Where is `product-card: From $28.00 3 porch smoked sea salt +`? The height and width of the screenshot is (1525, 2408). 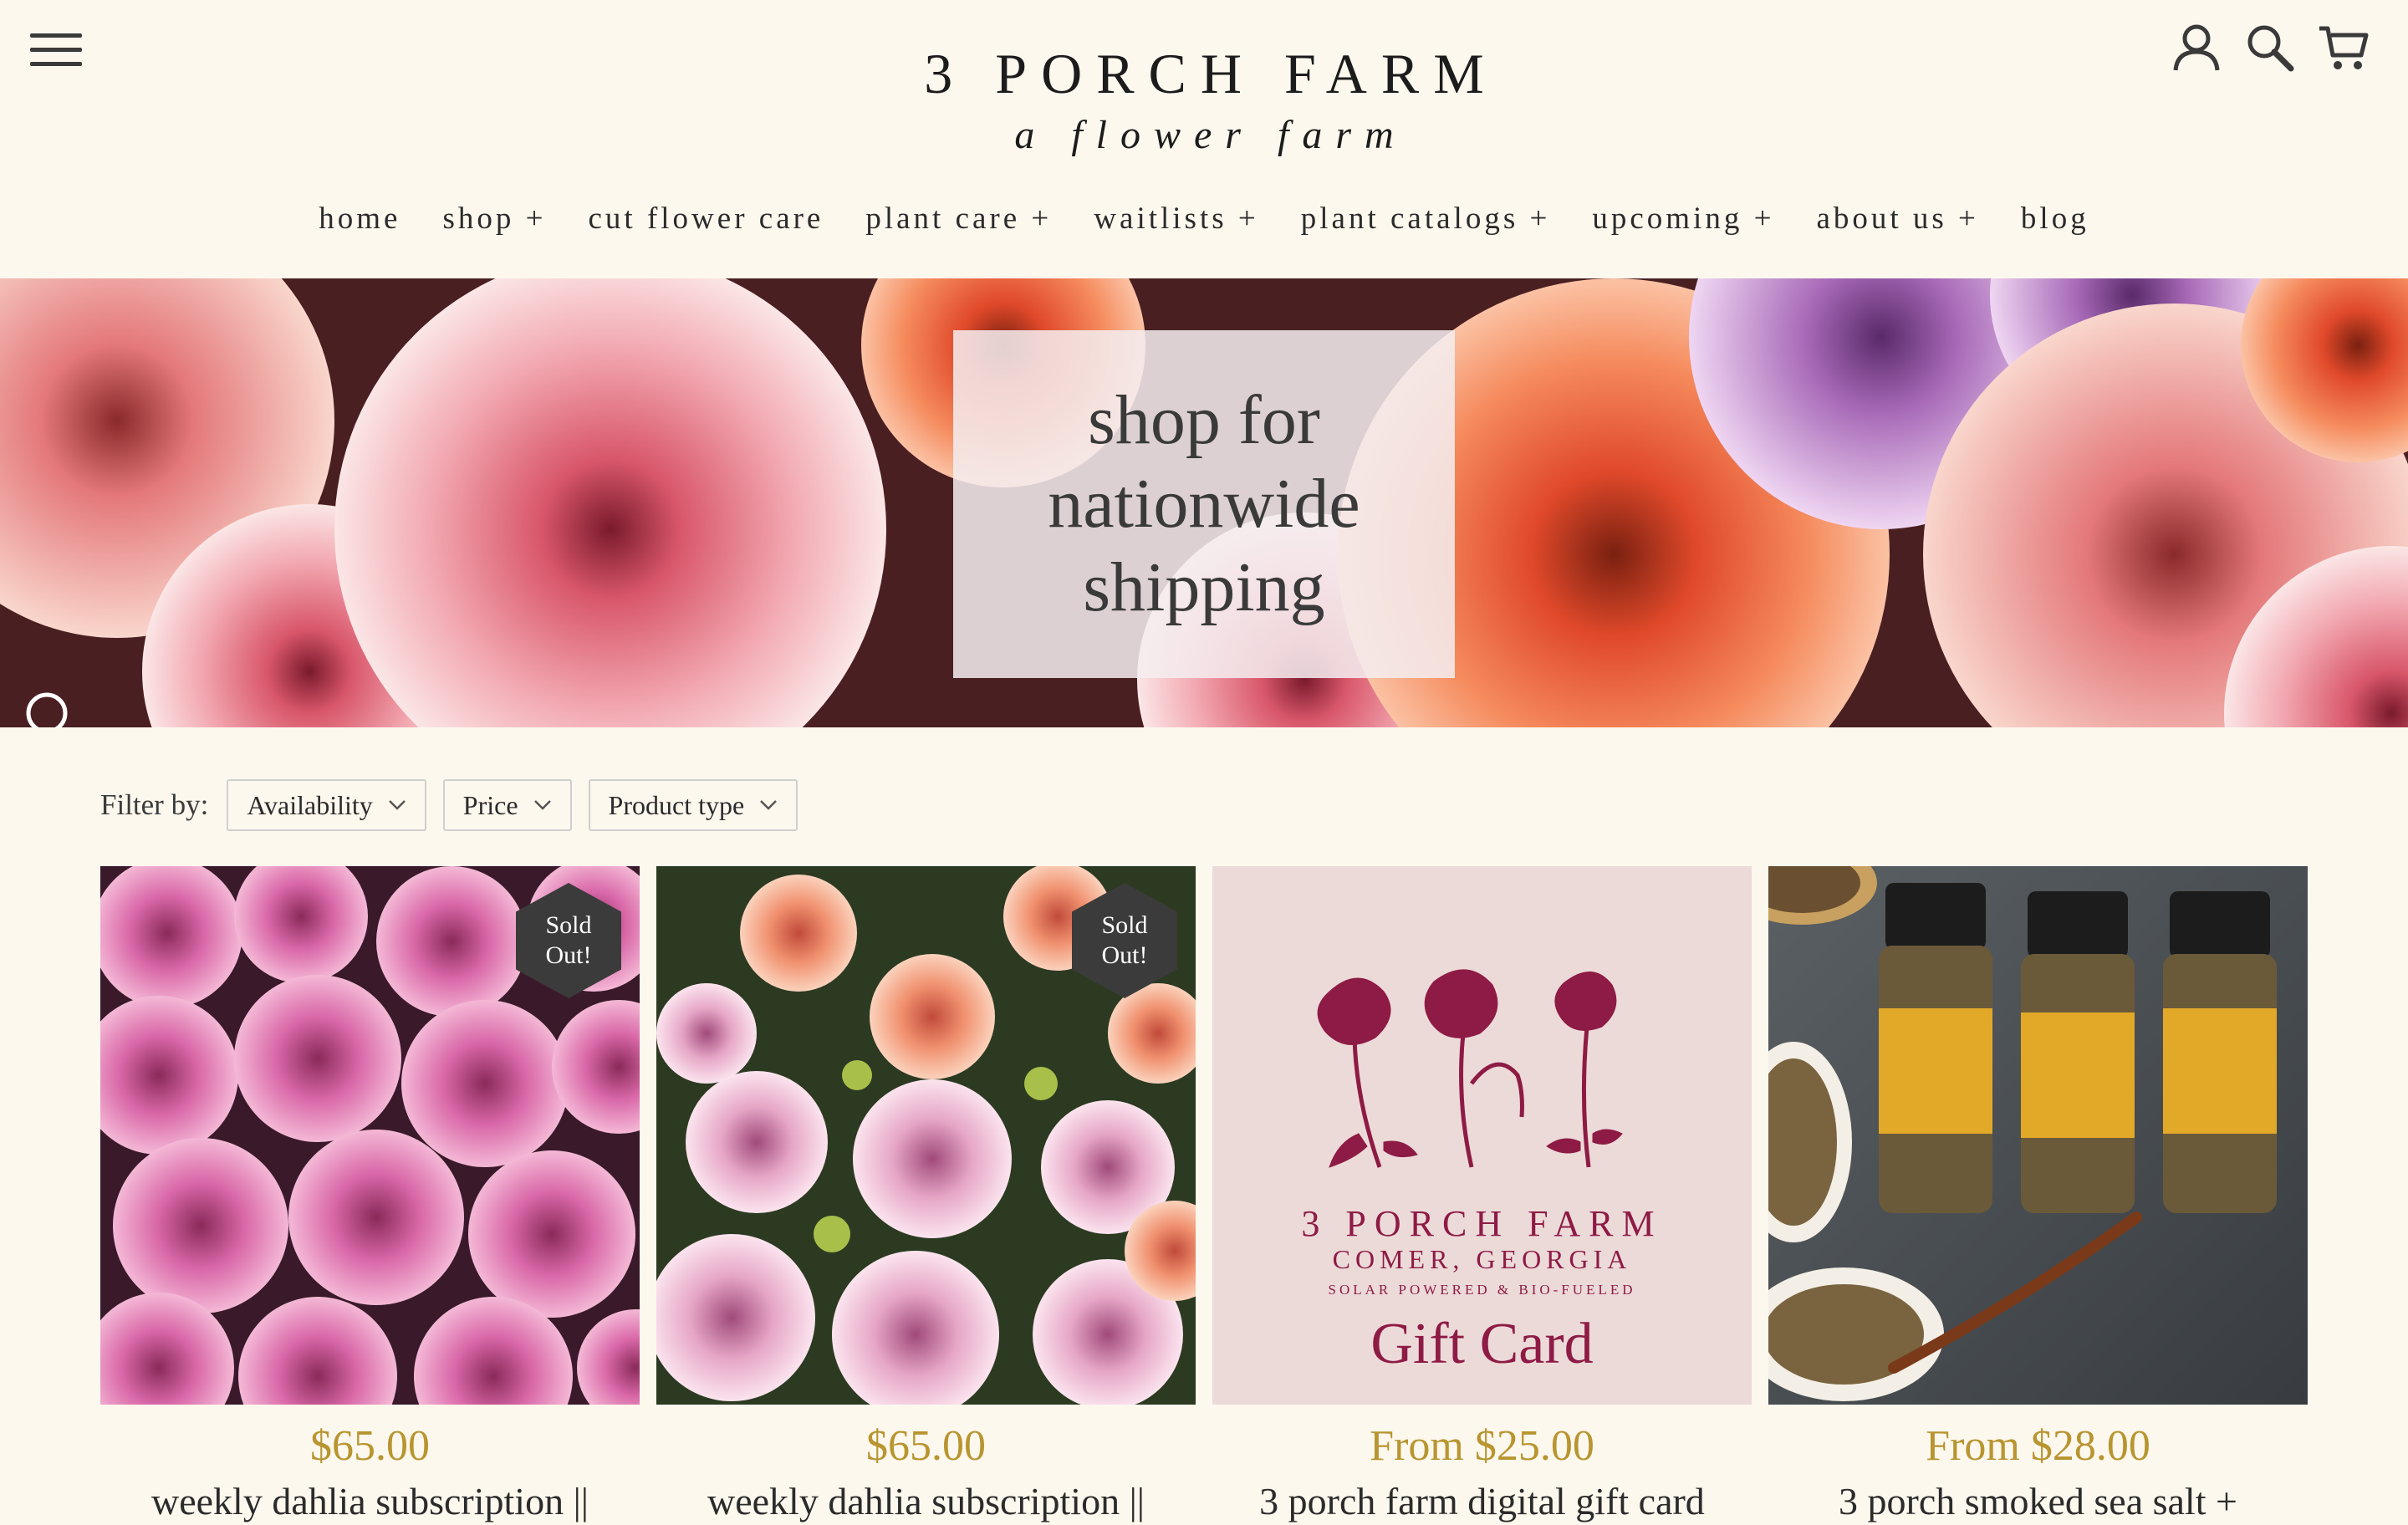
product-card: From $28.00 3 porch smoked sea salt + is located at coordinates (2038, 1195).